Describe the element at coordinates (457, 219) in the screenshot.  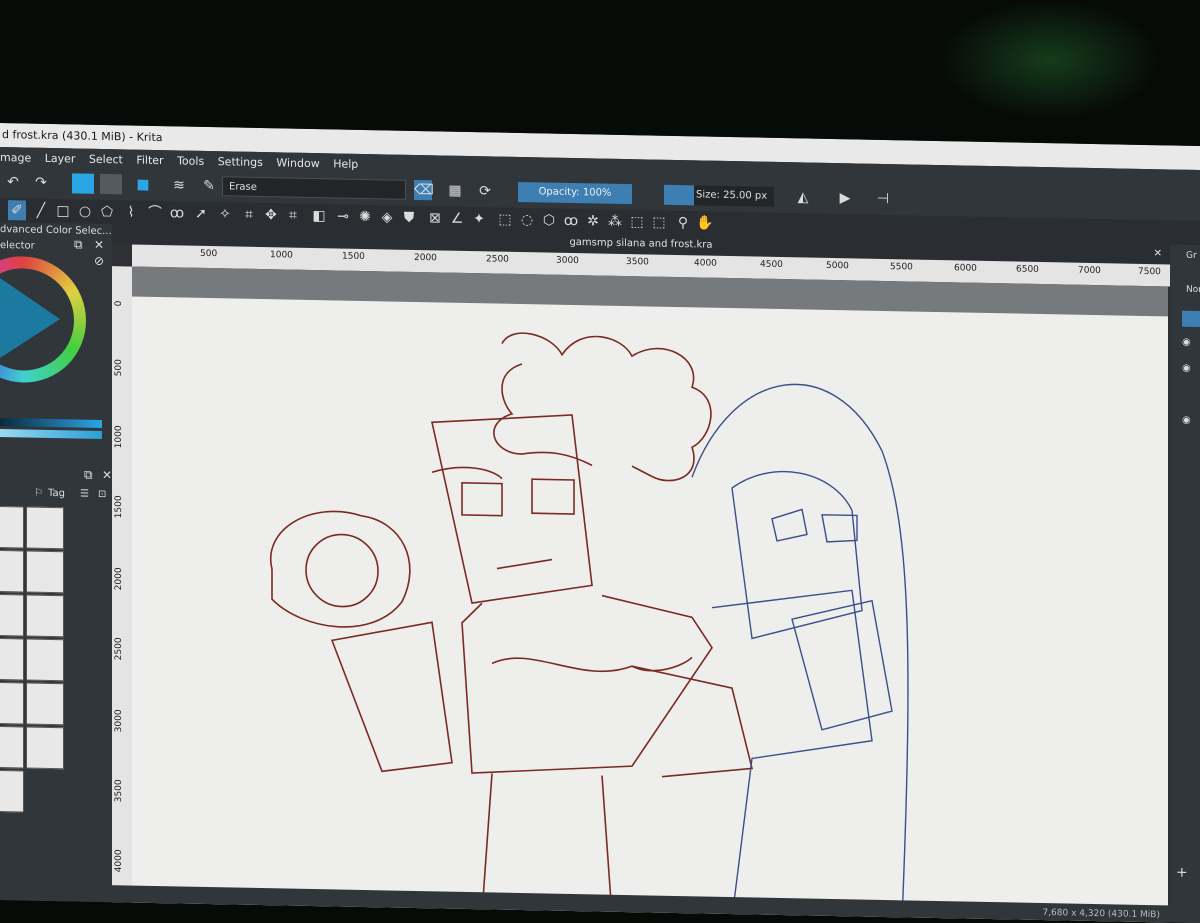
I see `measure-tool-icon: ∠` at that location.